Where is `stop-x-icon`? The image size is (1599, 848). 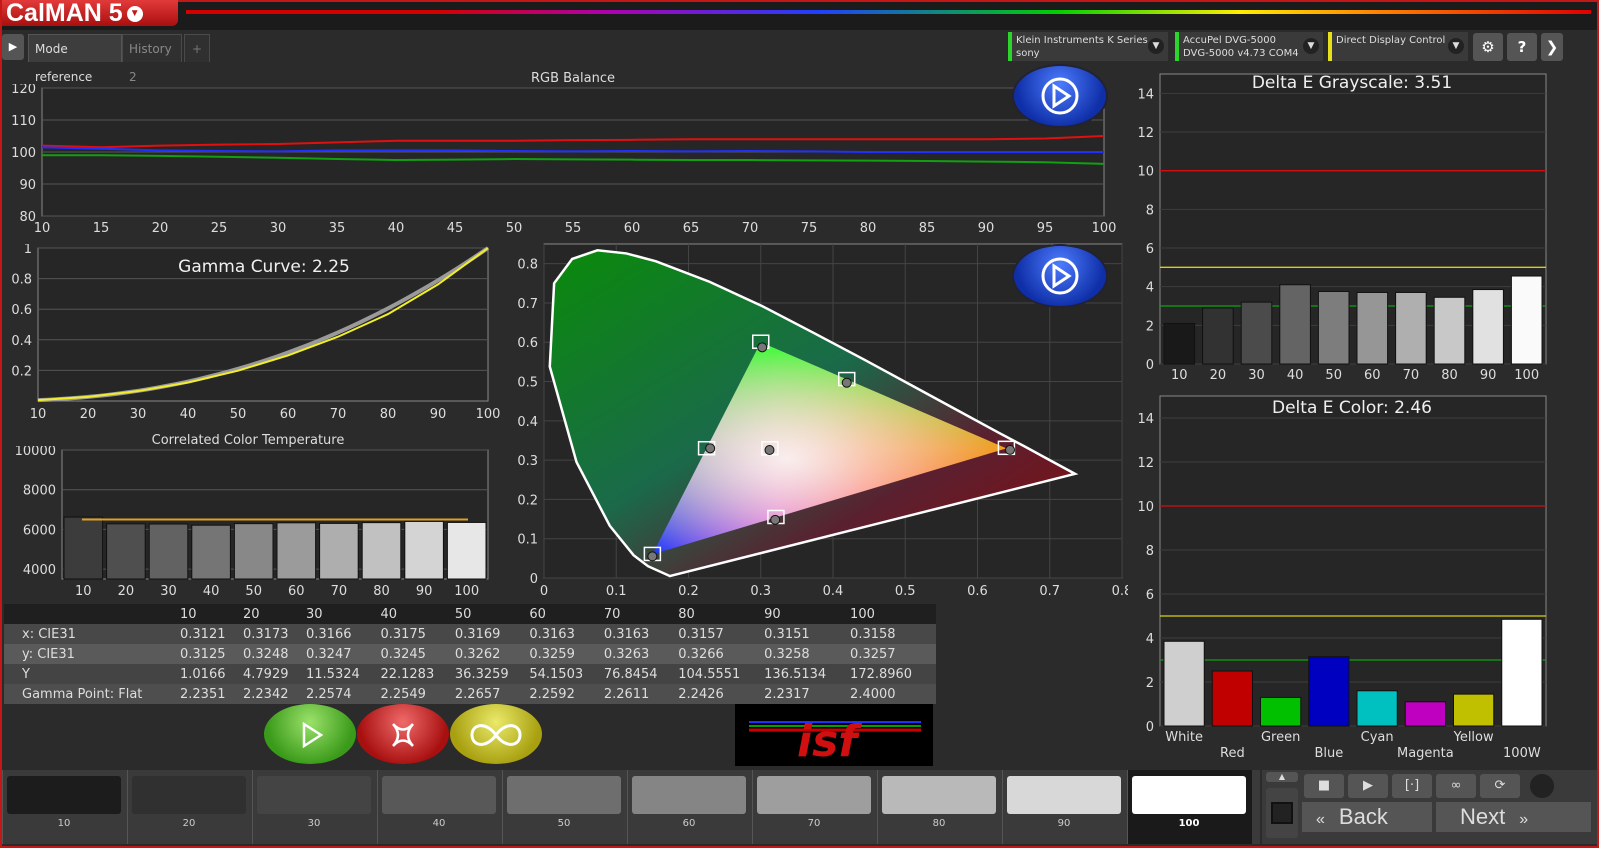 stop-x-icon is located at coordinates (403, 735).